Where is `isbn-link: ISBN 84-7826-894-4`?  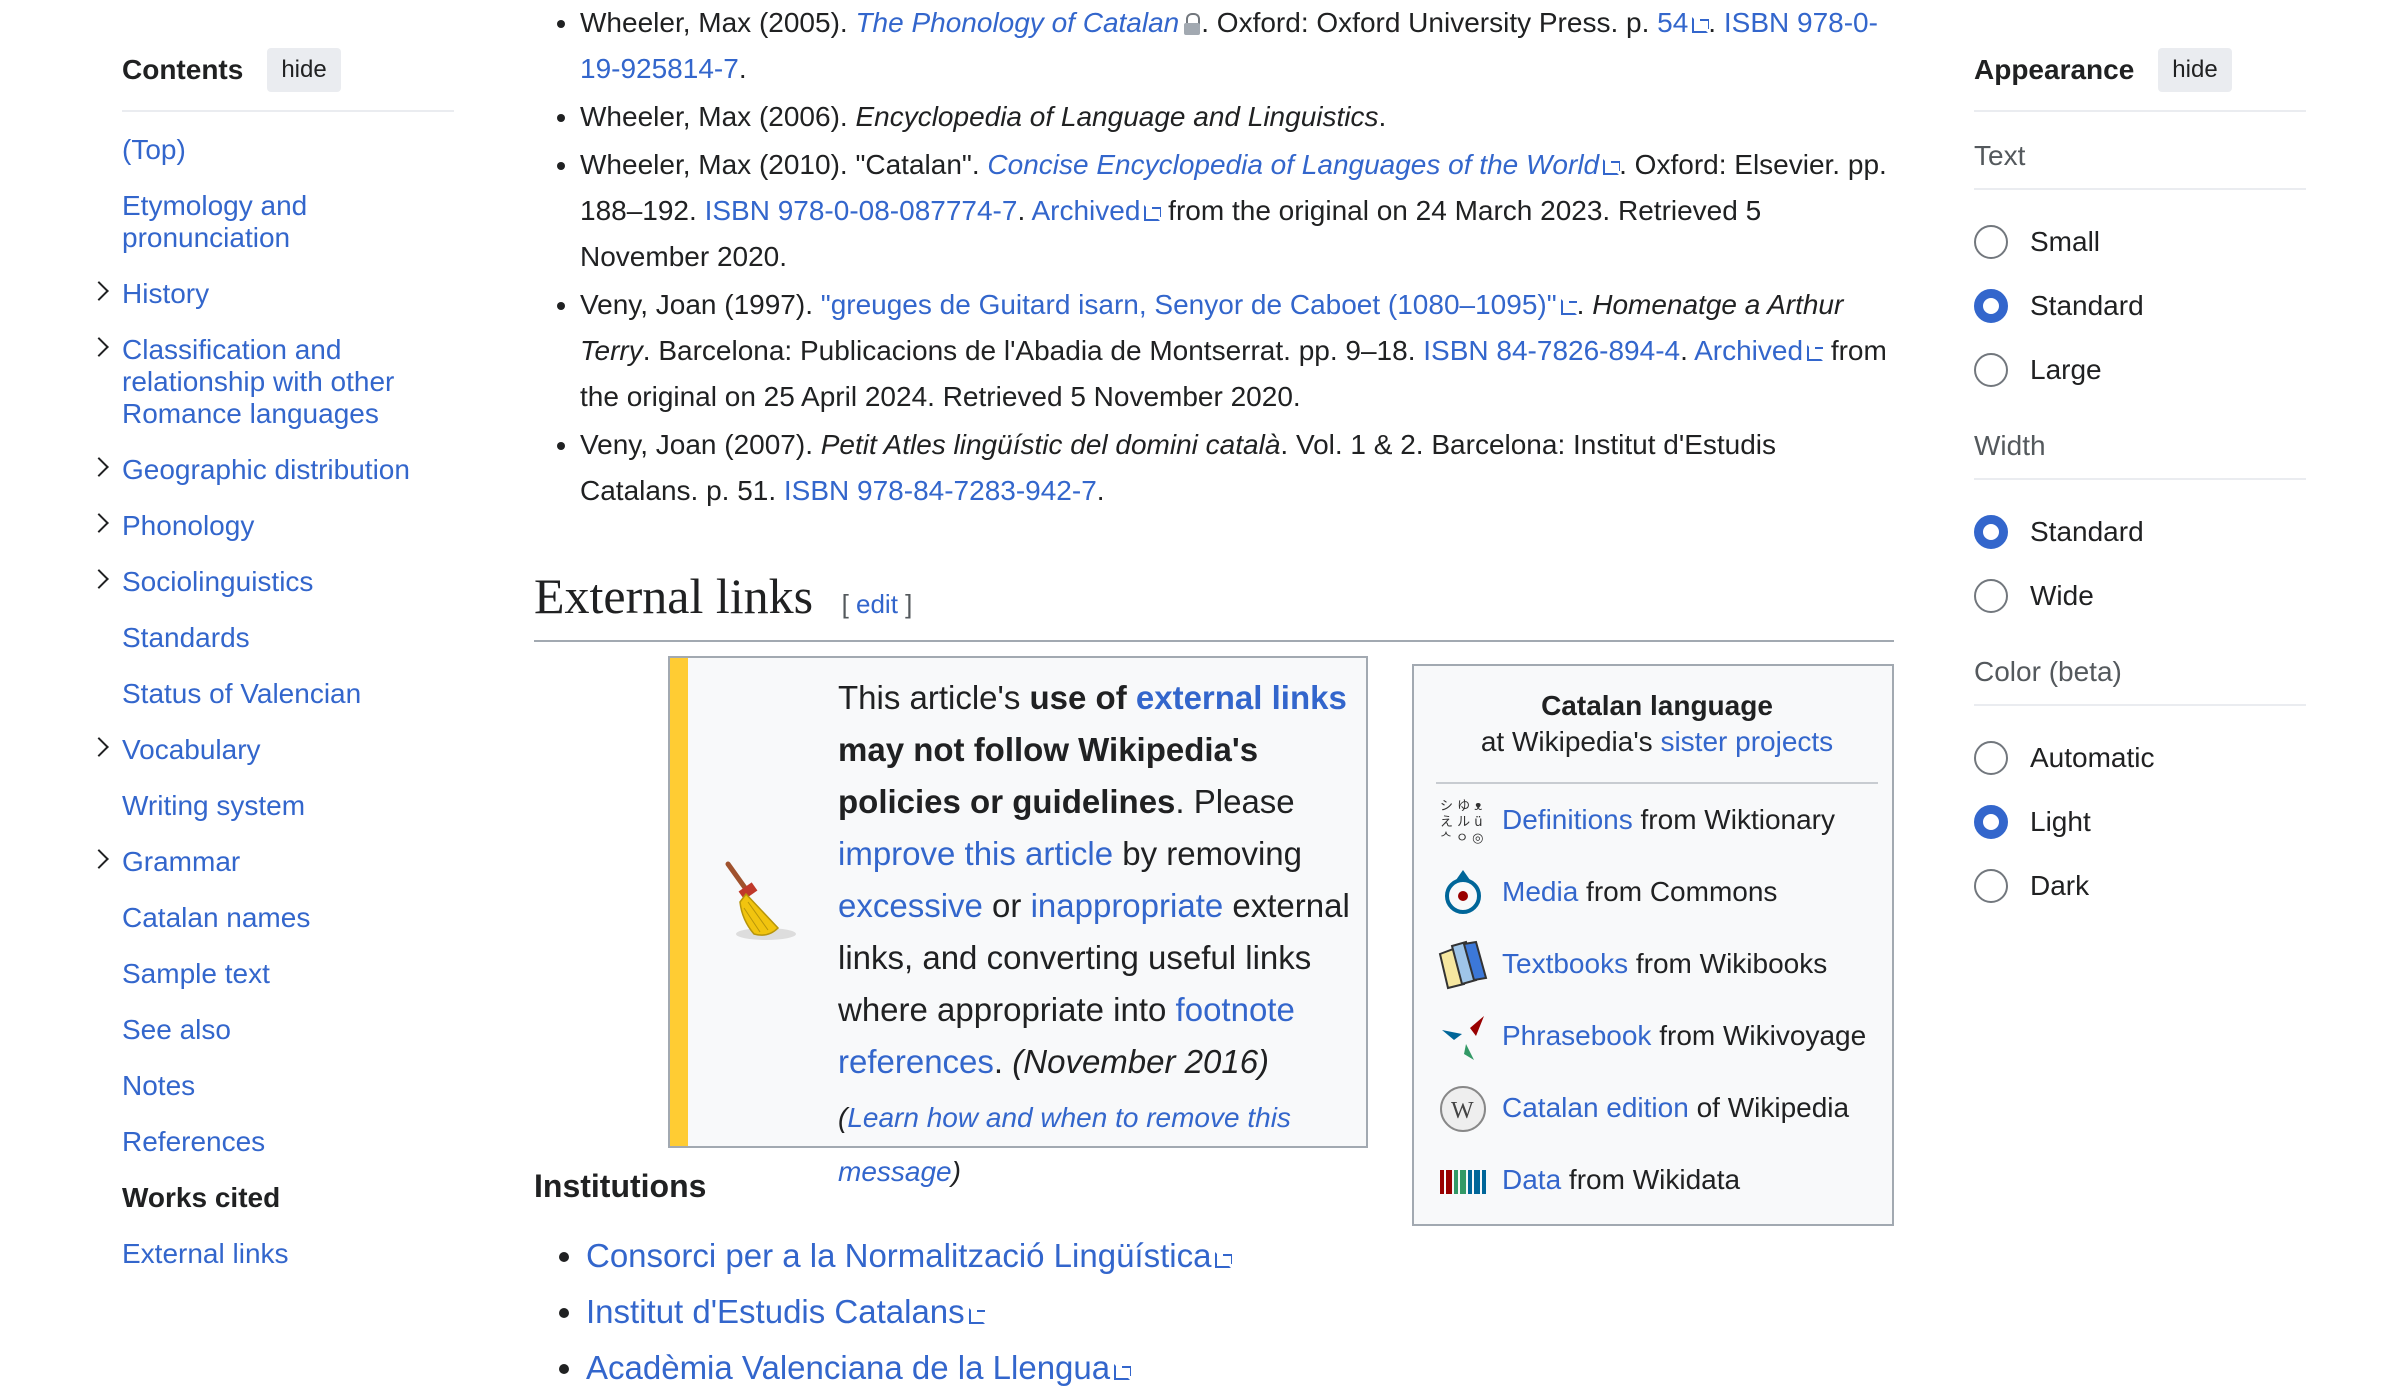 isbn-link: ISBN 84-7826-894-4 is located at coordinates (1551, 350).